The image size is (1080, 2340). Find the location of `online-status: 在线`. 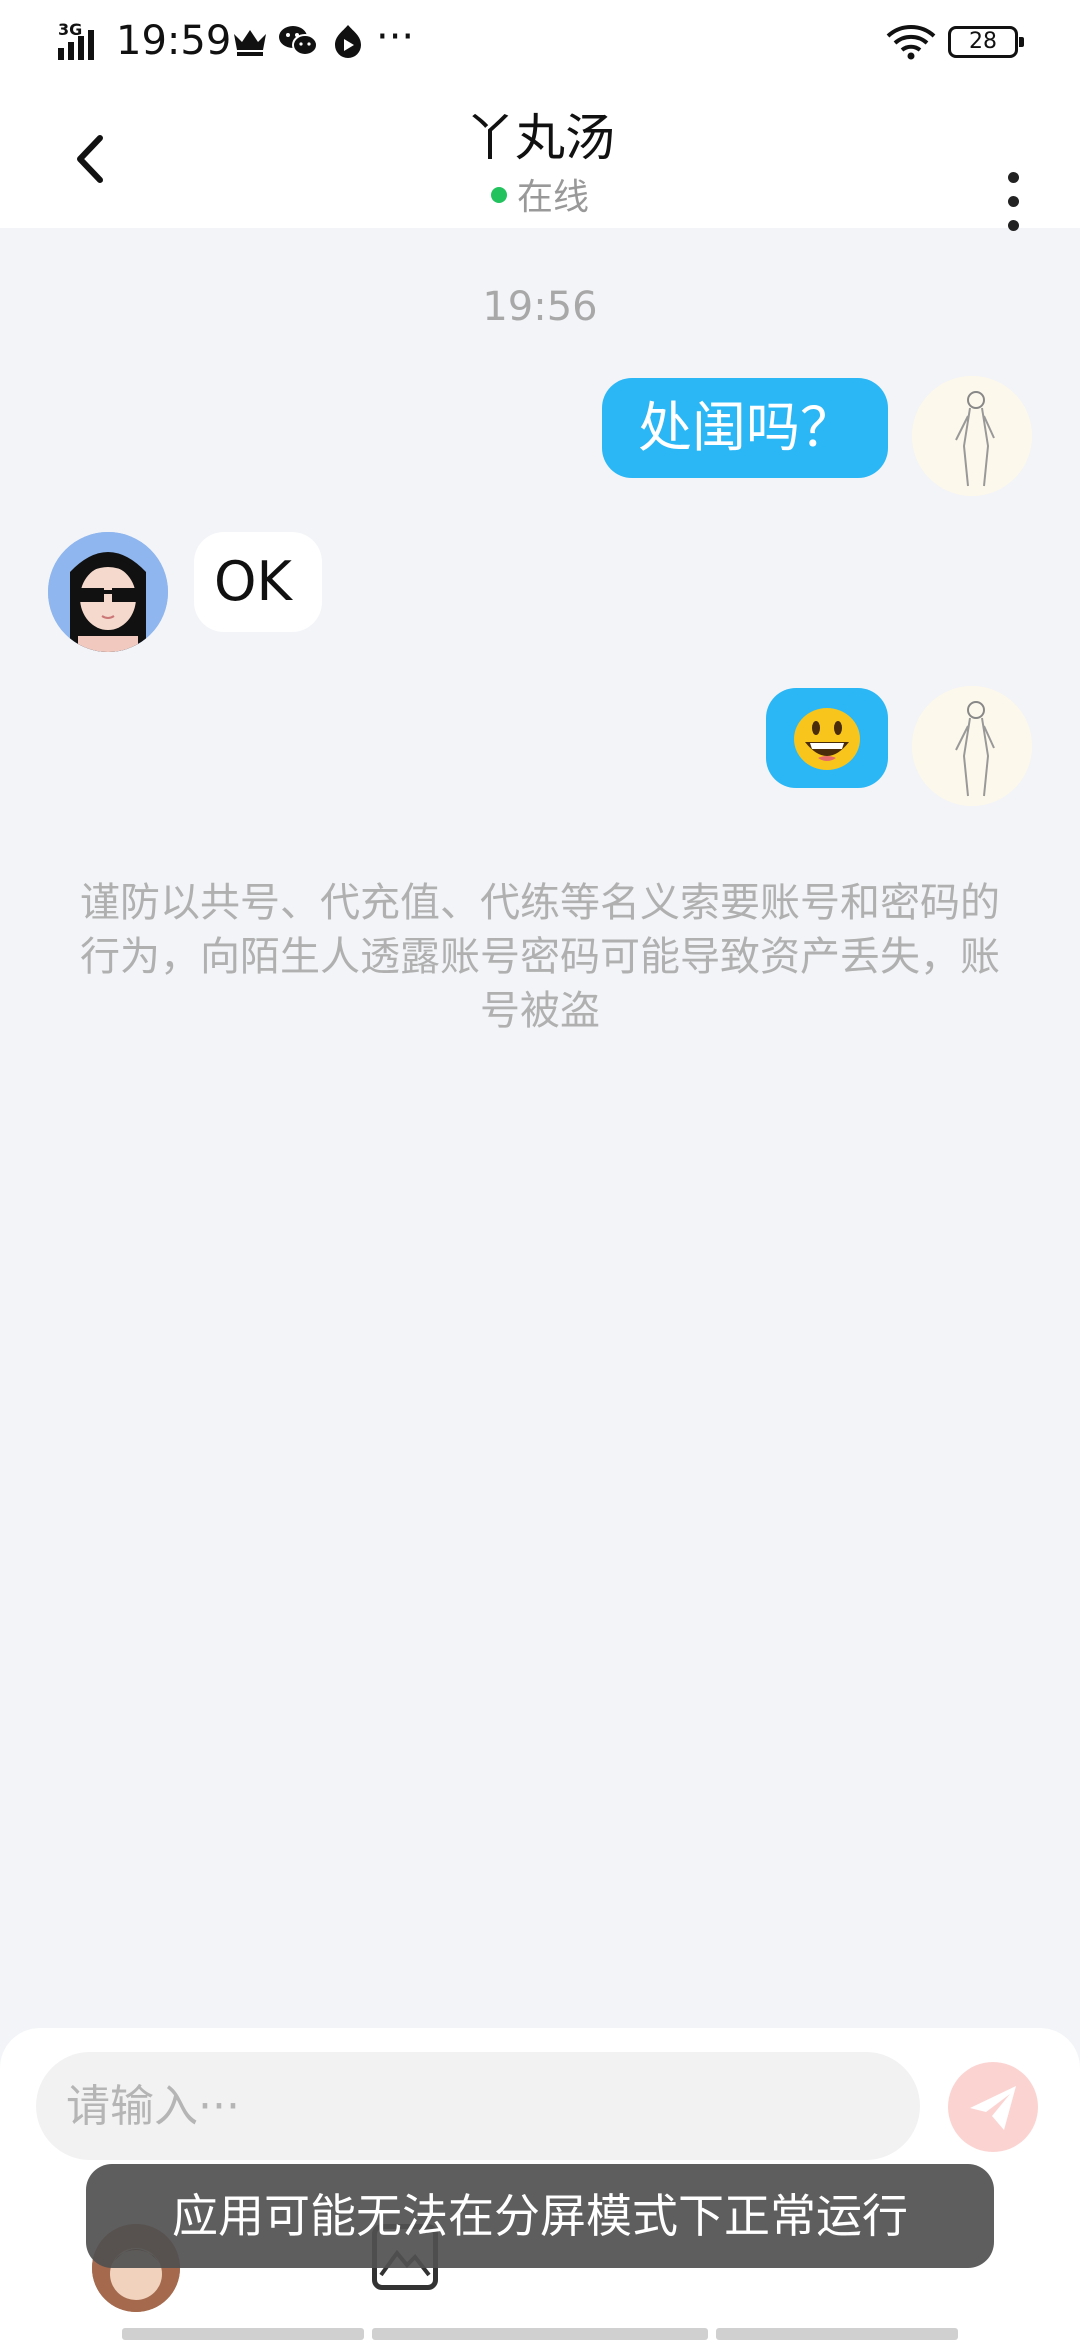

online-status: 在线 is located at coordinates (540, 194).